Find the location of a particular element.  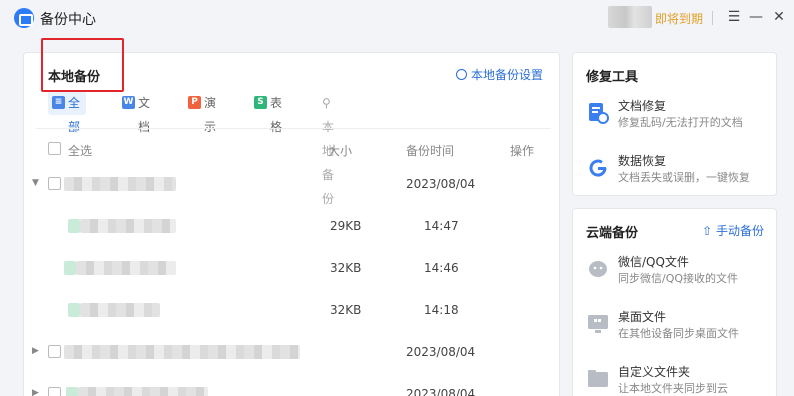

row-time: 14:46 is located at coordinates (441, 268).